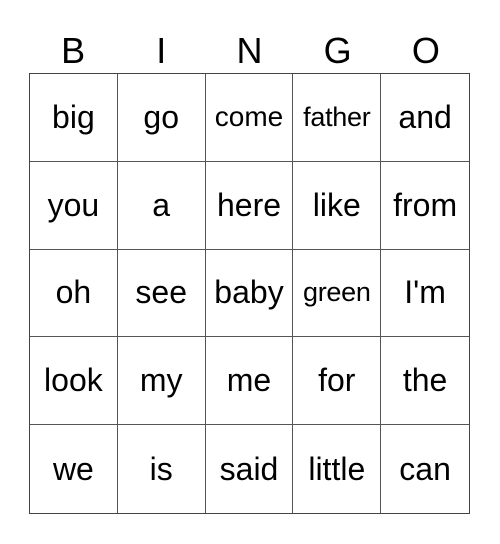  Describe the element at coordinates (425, 381) in the screenshot. I see `bingo-cell: the` at that location.